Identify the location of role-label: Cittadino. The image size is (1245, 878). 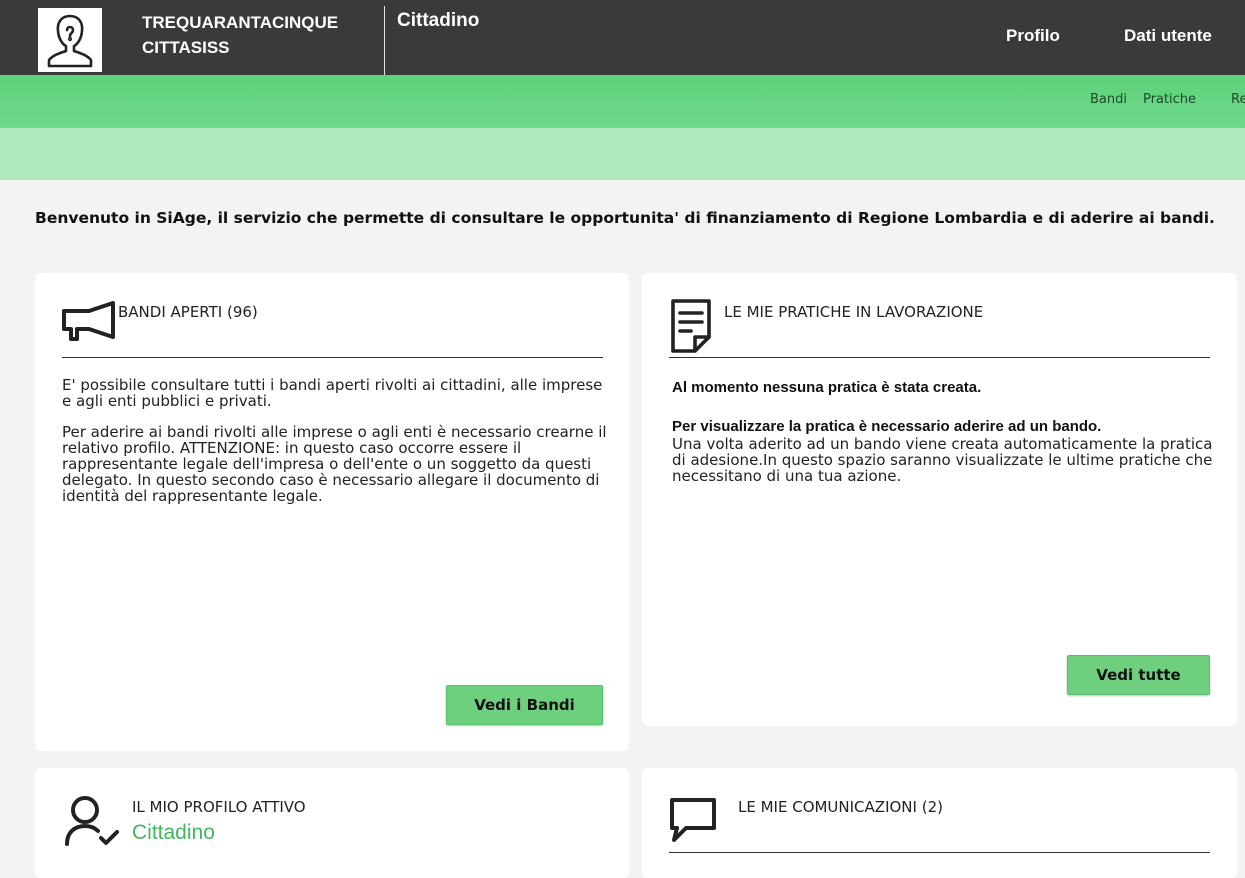
(438, 20).